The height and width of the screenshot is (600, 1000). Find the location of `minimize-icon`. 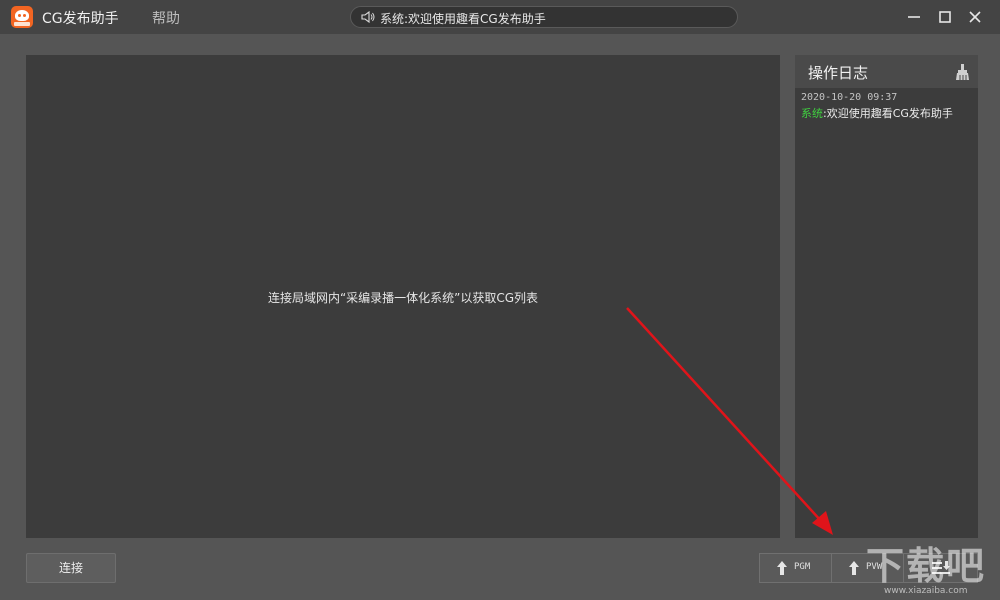

minimize-icon is located at coordinates (914, 17).